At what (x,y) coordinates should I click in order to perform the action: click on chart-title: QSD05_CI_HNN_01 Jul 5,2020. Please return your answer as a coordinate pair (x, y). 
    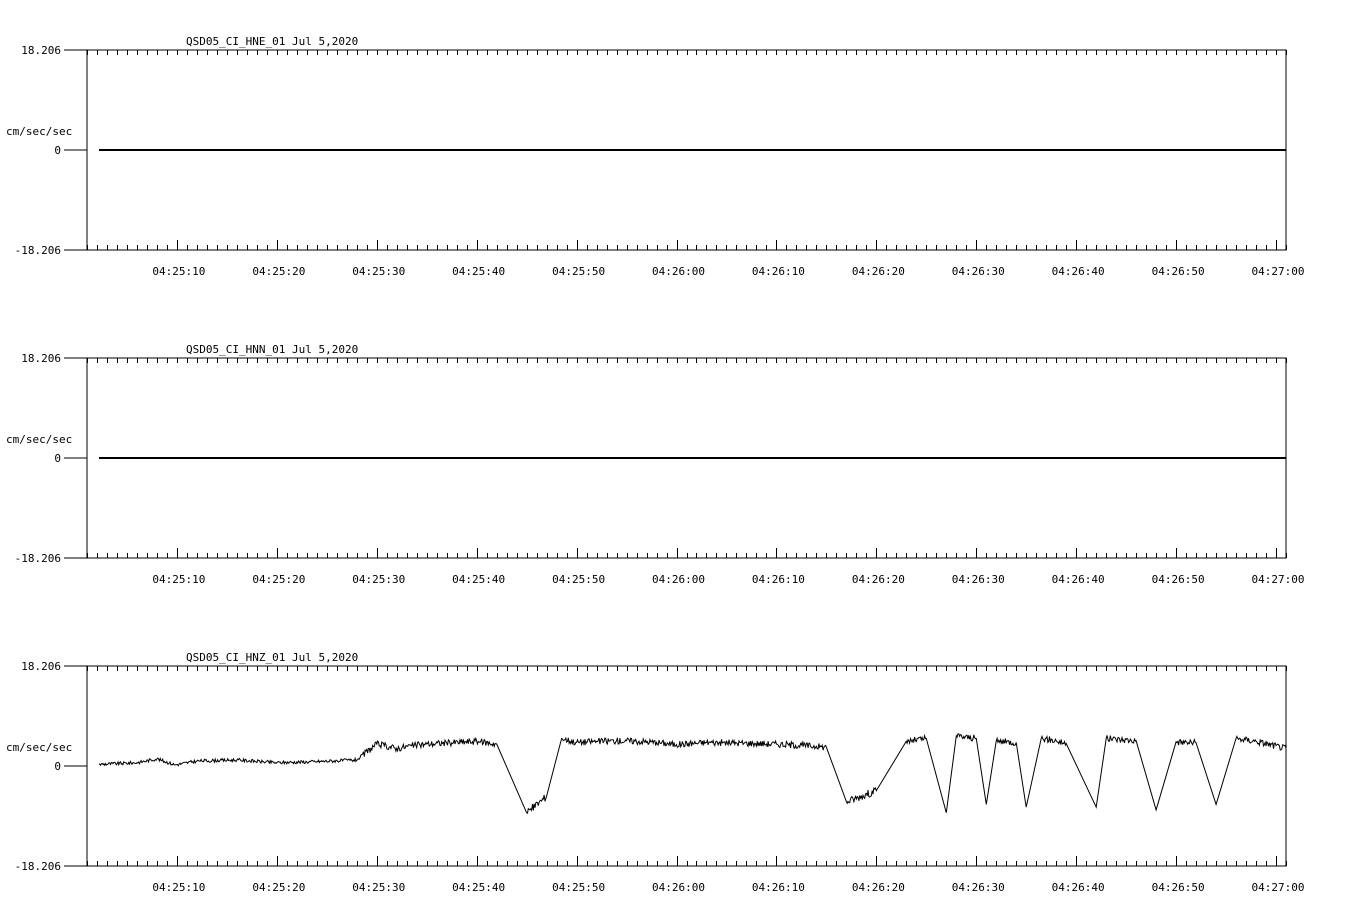
    Looking at the image, I should click on (272, 349).